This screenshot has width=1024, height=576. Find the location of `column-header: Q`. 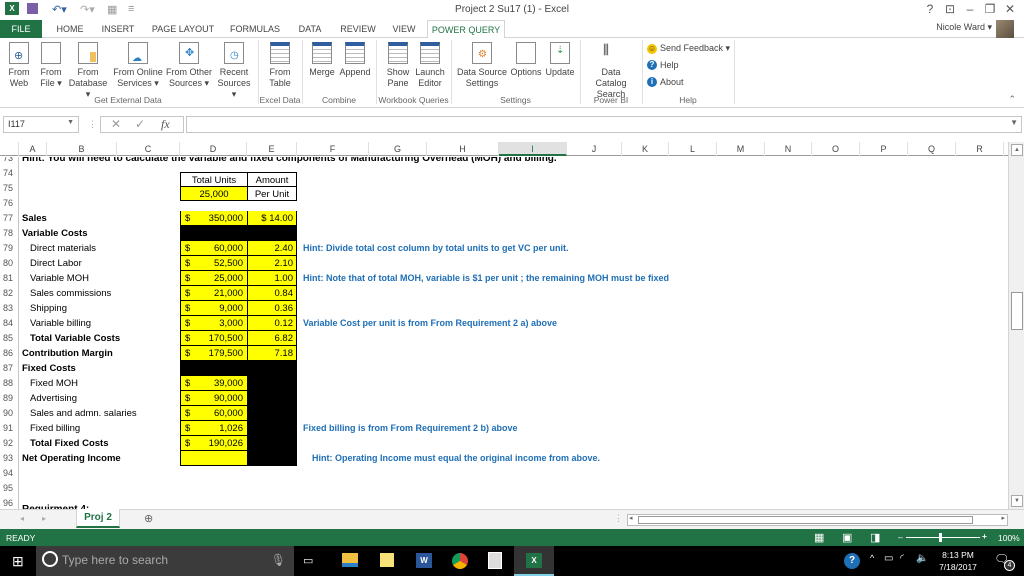

column-header: Q is located at coordinates (932, 149).